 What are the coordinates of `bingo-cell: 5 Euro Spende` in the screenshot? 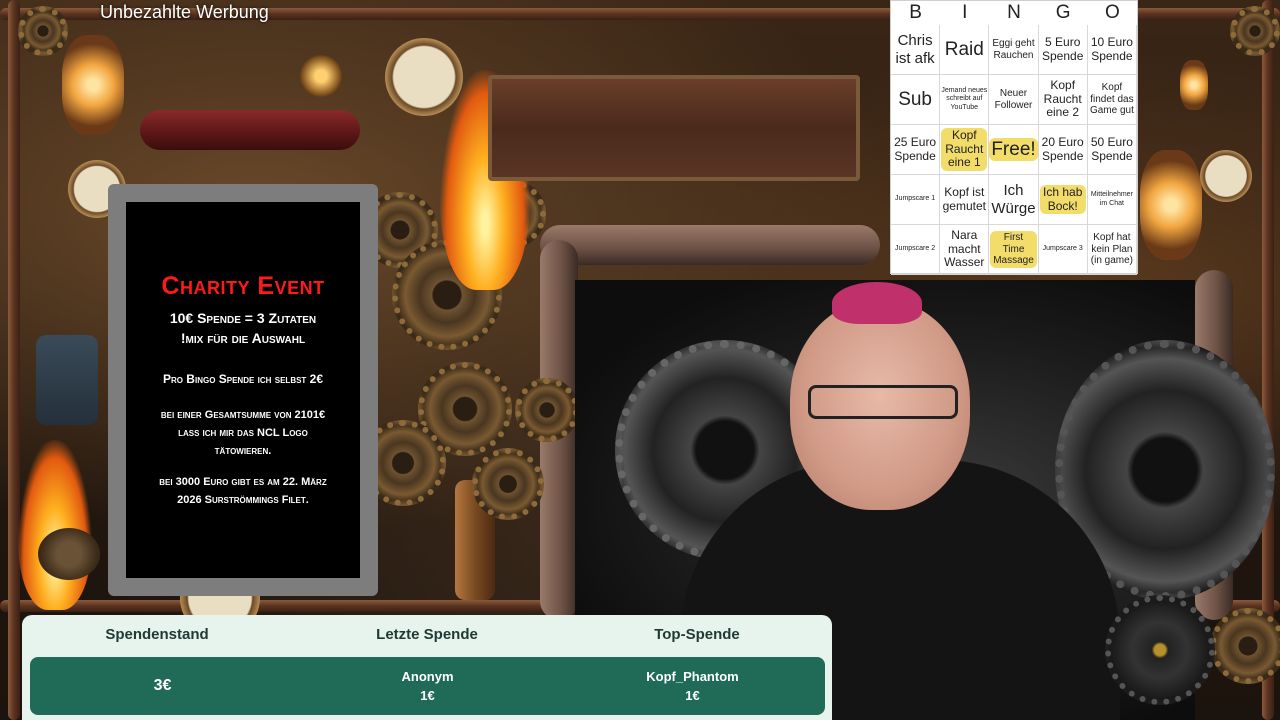 It's located at (1063, 50).